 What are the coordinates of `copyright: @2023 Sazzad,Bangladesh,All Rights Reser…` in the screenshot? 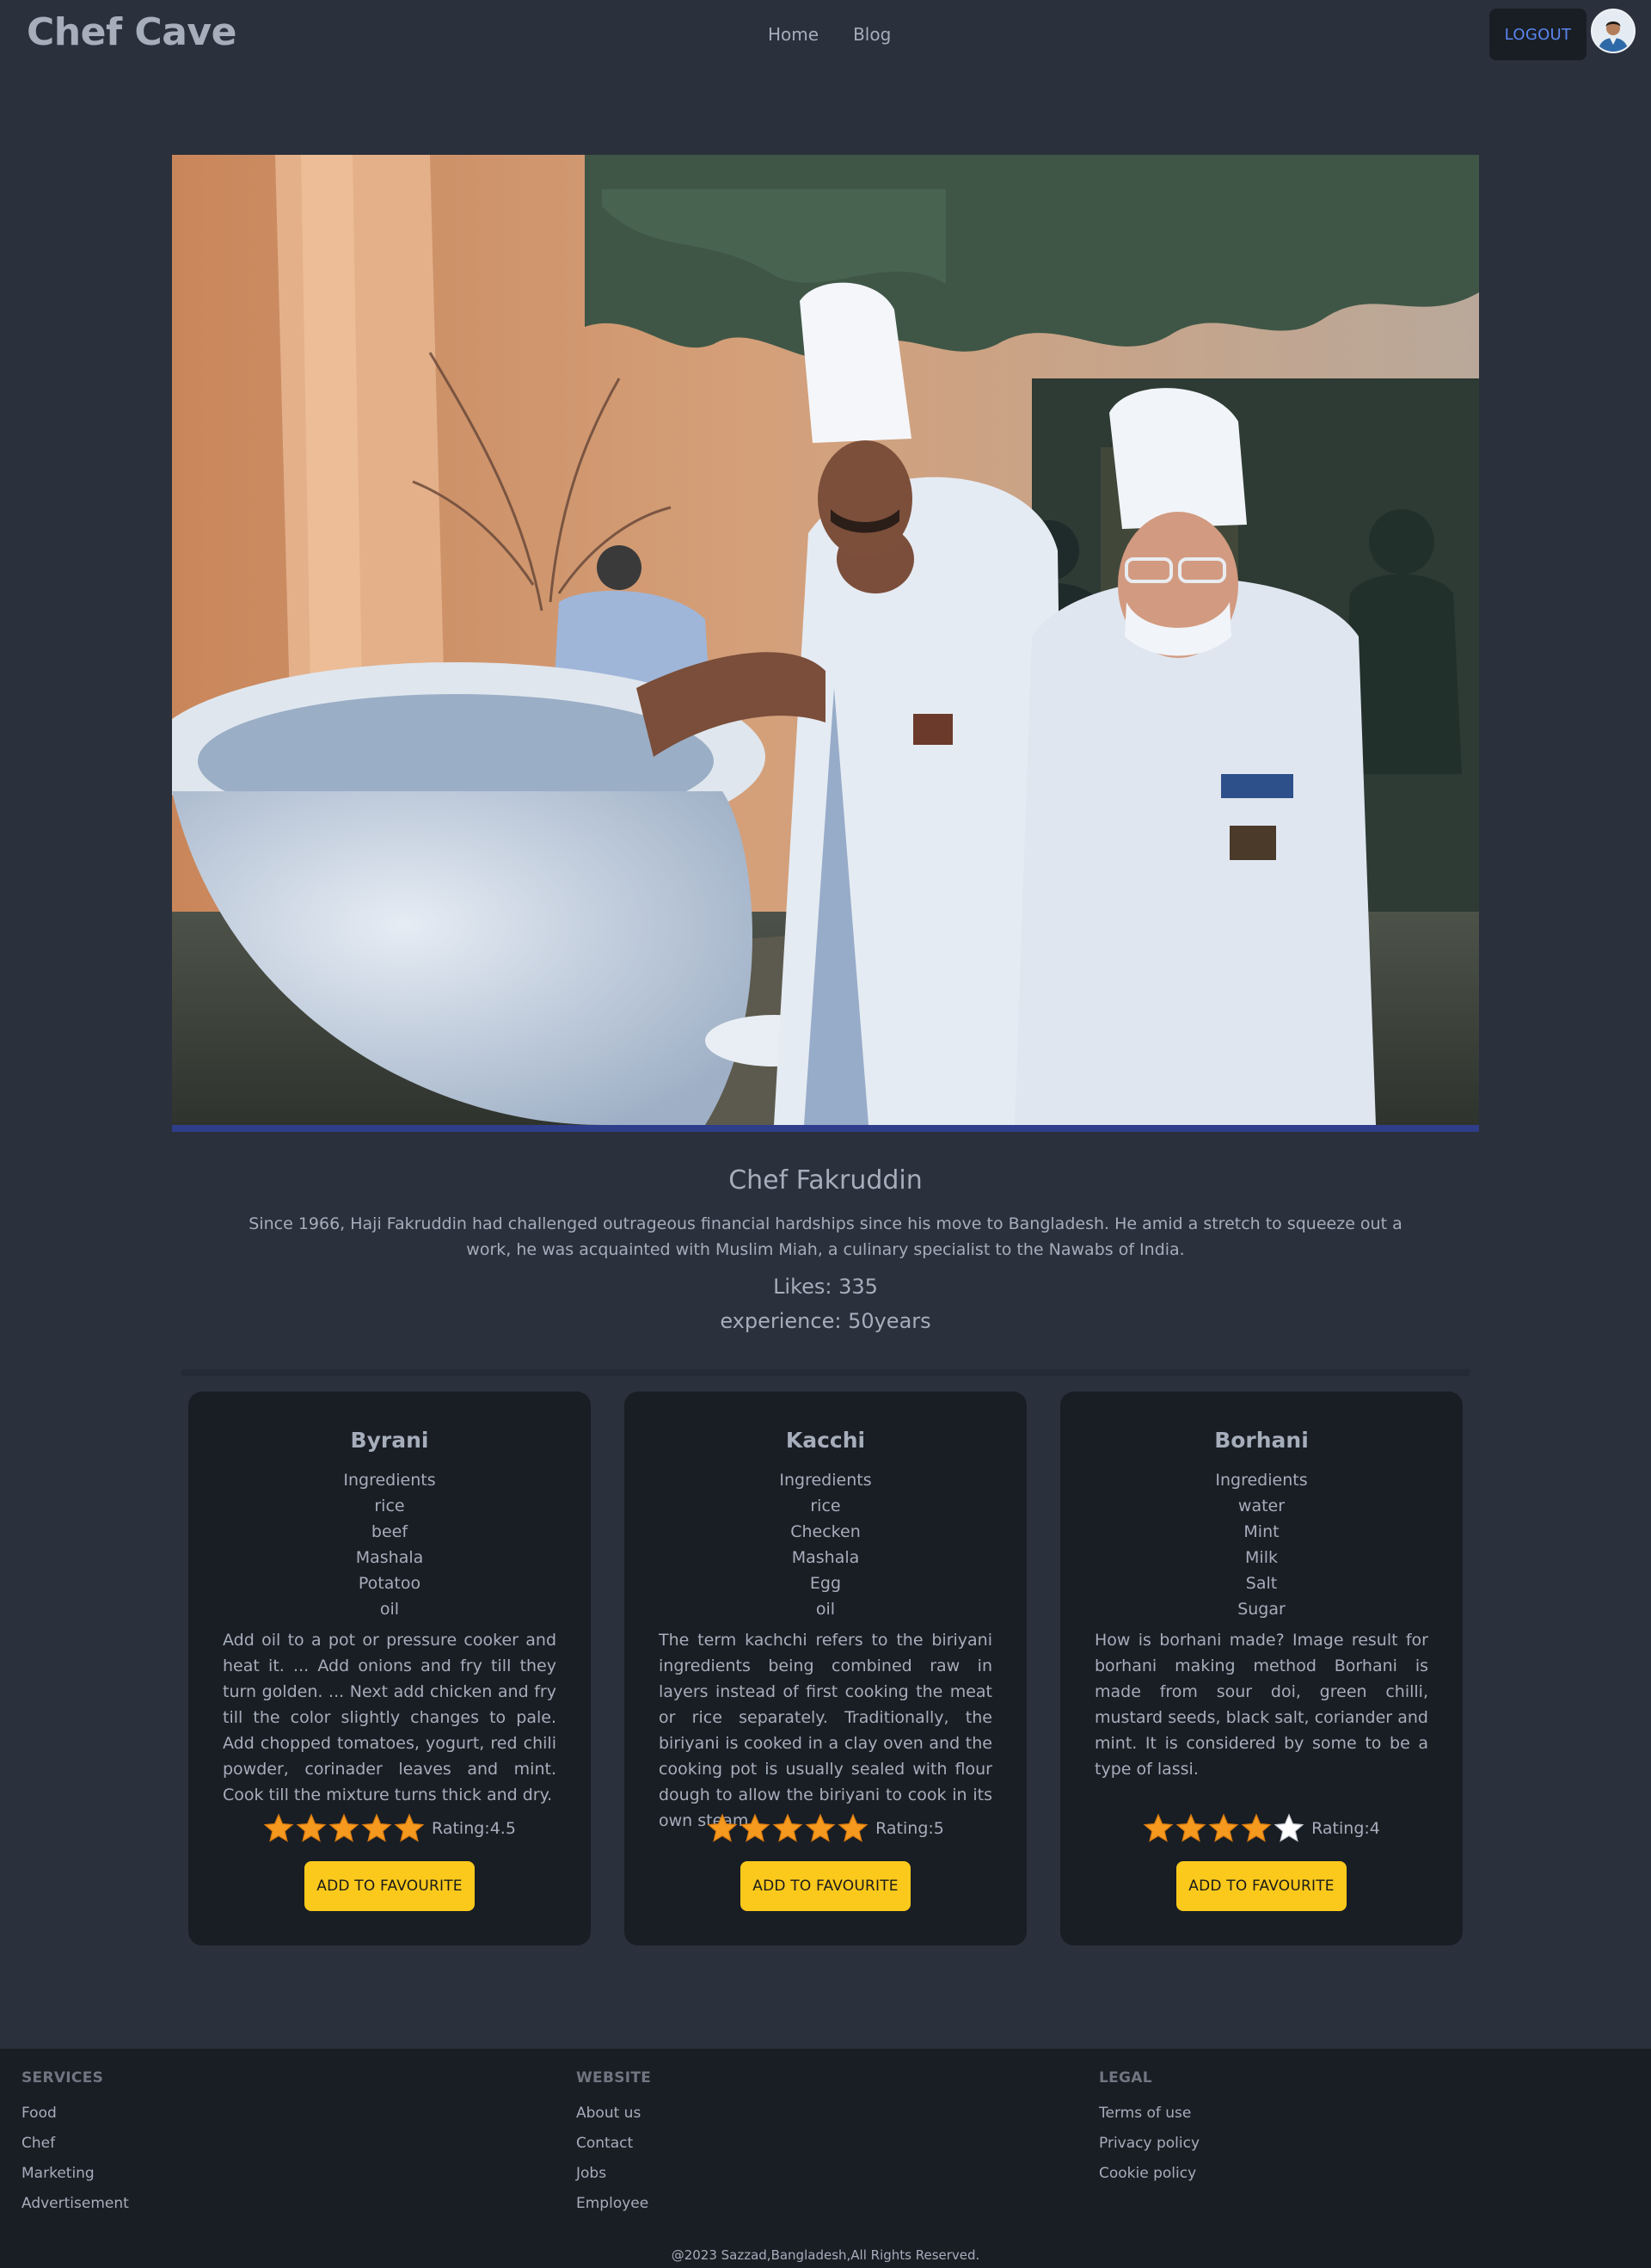 It's located at (825, 2255).